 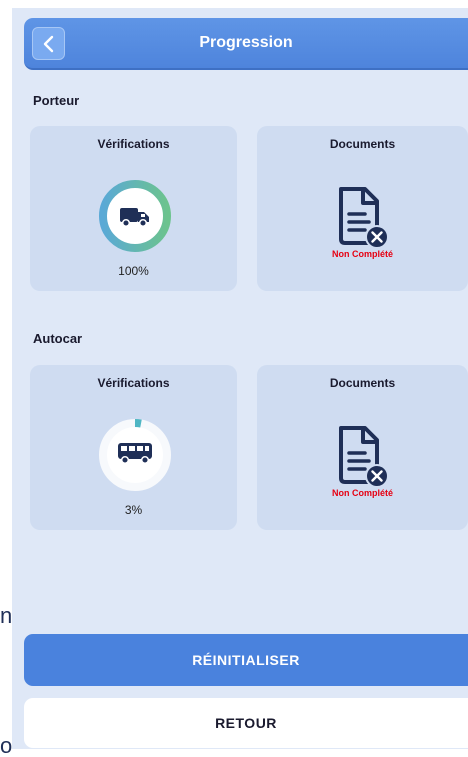 What do you see at coordinates (133, 271) in the screenshot?
I see `progress-percent: 100%` at bounding box center [133, 271].